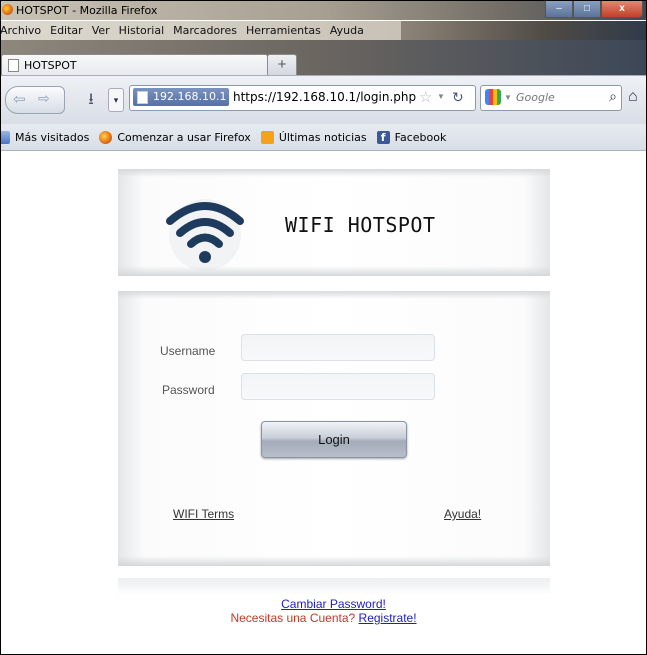 The height and width of the screenshot is (655, 647). What do you see at coordinates (293, 618) in the screenshot?
I see `need-account-text: Necesitas una Cuenta?` at bounding box center [293, 618].